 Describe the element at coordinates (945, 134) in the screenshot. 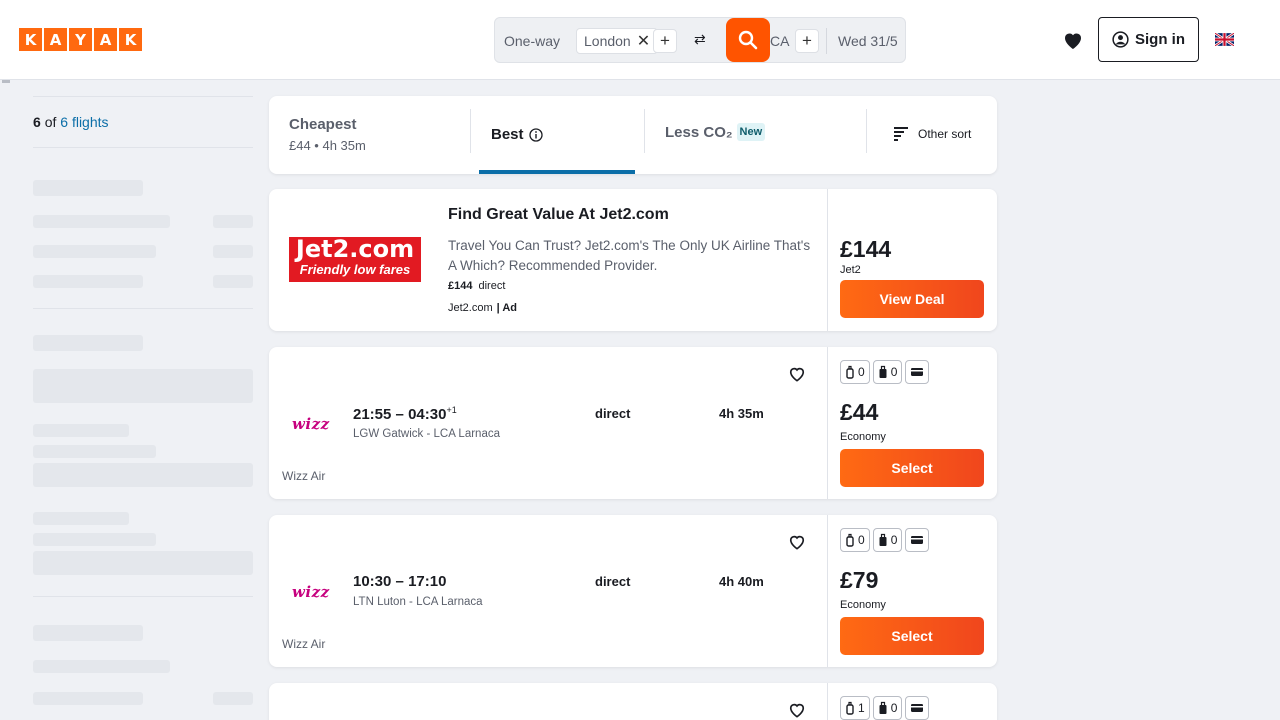

I see `other-sort-label: Other sort` at that location.